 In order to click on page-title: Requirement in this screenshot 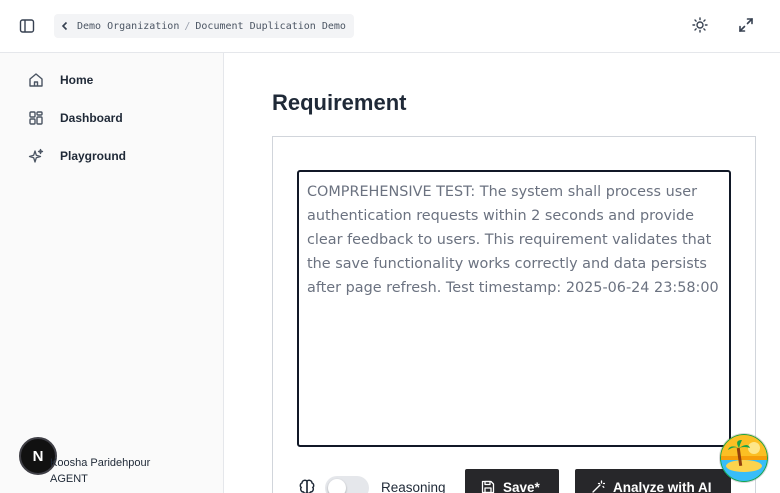, I will do `click(339, 102)`.